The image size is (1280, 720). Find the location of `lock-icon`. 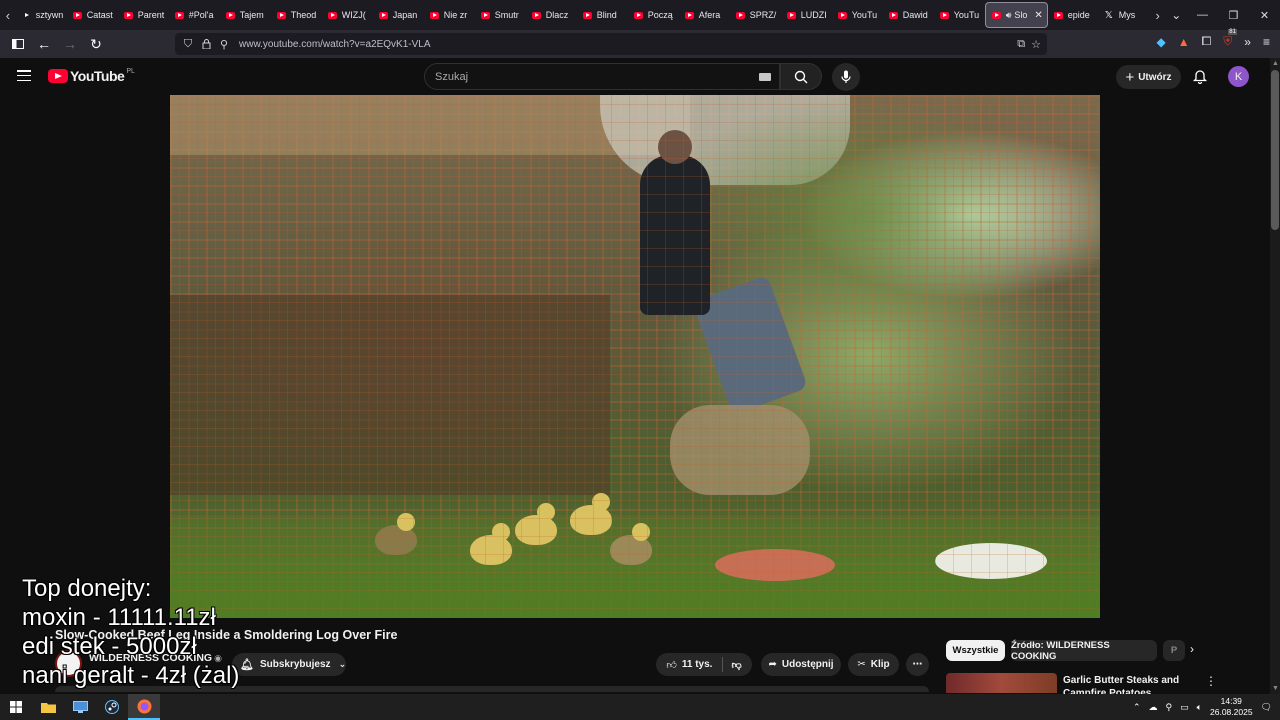

lock-icon is located at coordinates (206, 44).